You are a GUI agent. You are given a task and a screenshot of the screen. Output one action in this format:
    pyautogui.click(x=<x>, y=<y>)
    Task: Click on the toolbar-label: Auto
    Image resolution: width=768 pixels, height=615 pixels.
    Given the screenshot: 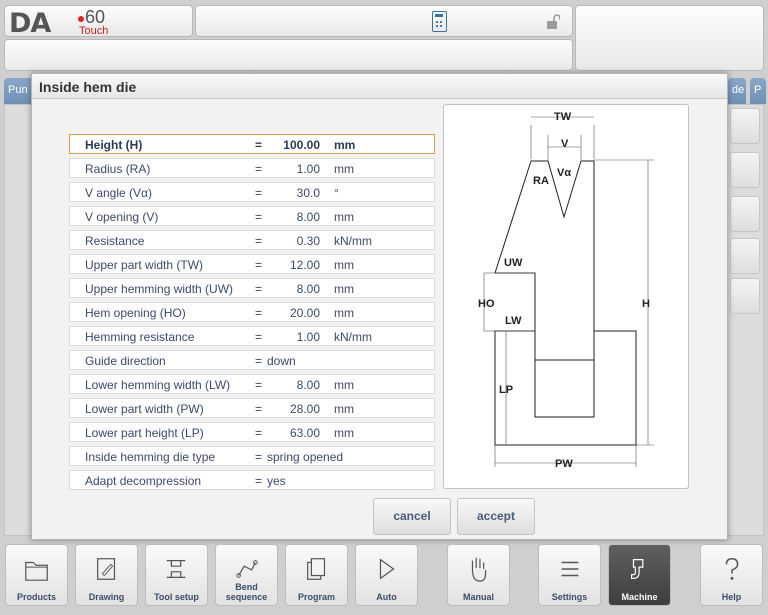 What is the action you would take?
    pyautogui.click(x=386, y=597)
    